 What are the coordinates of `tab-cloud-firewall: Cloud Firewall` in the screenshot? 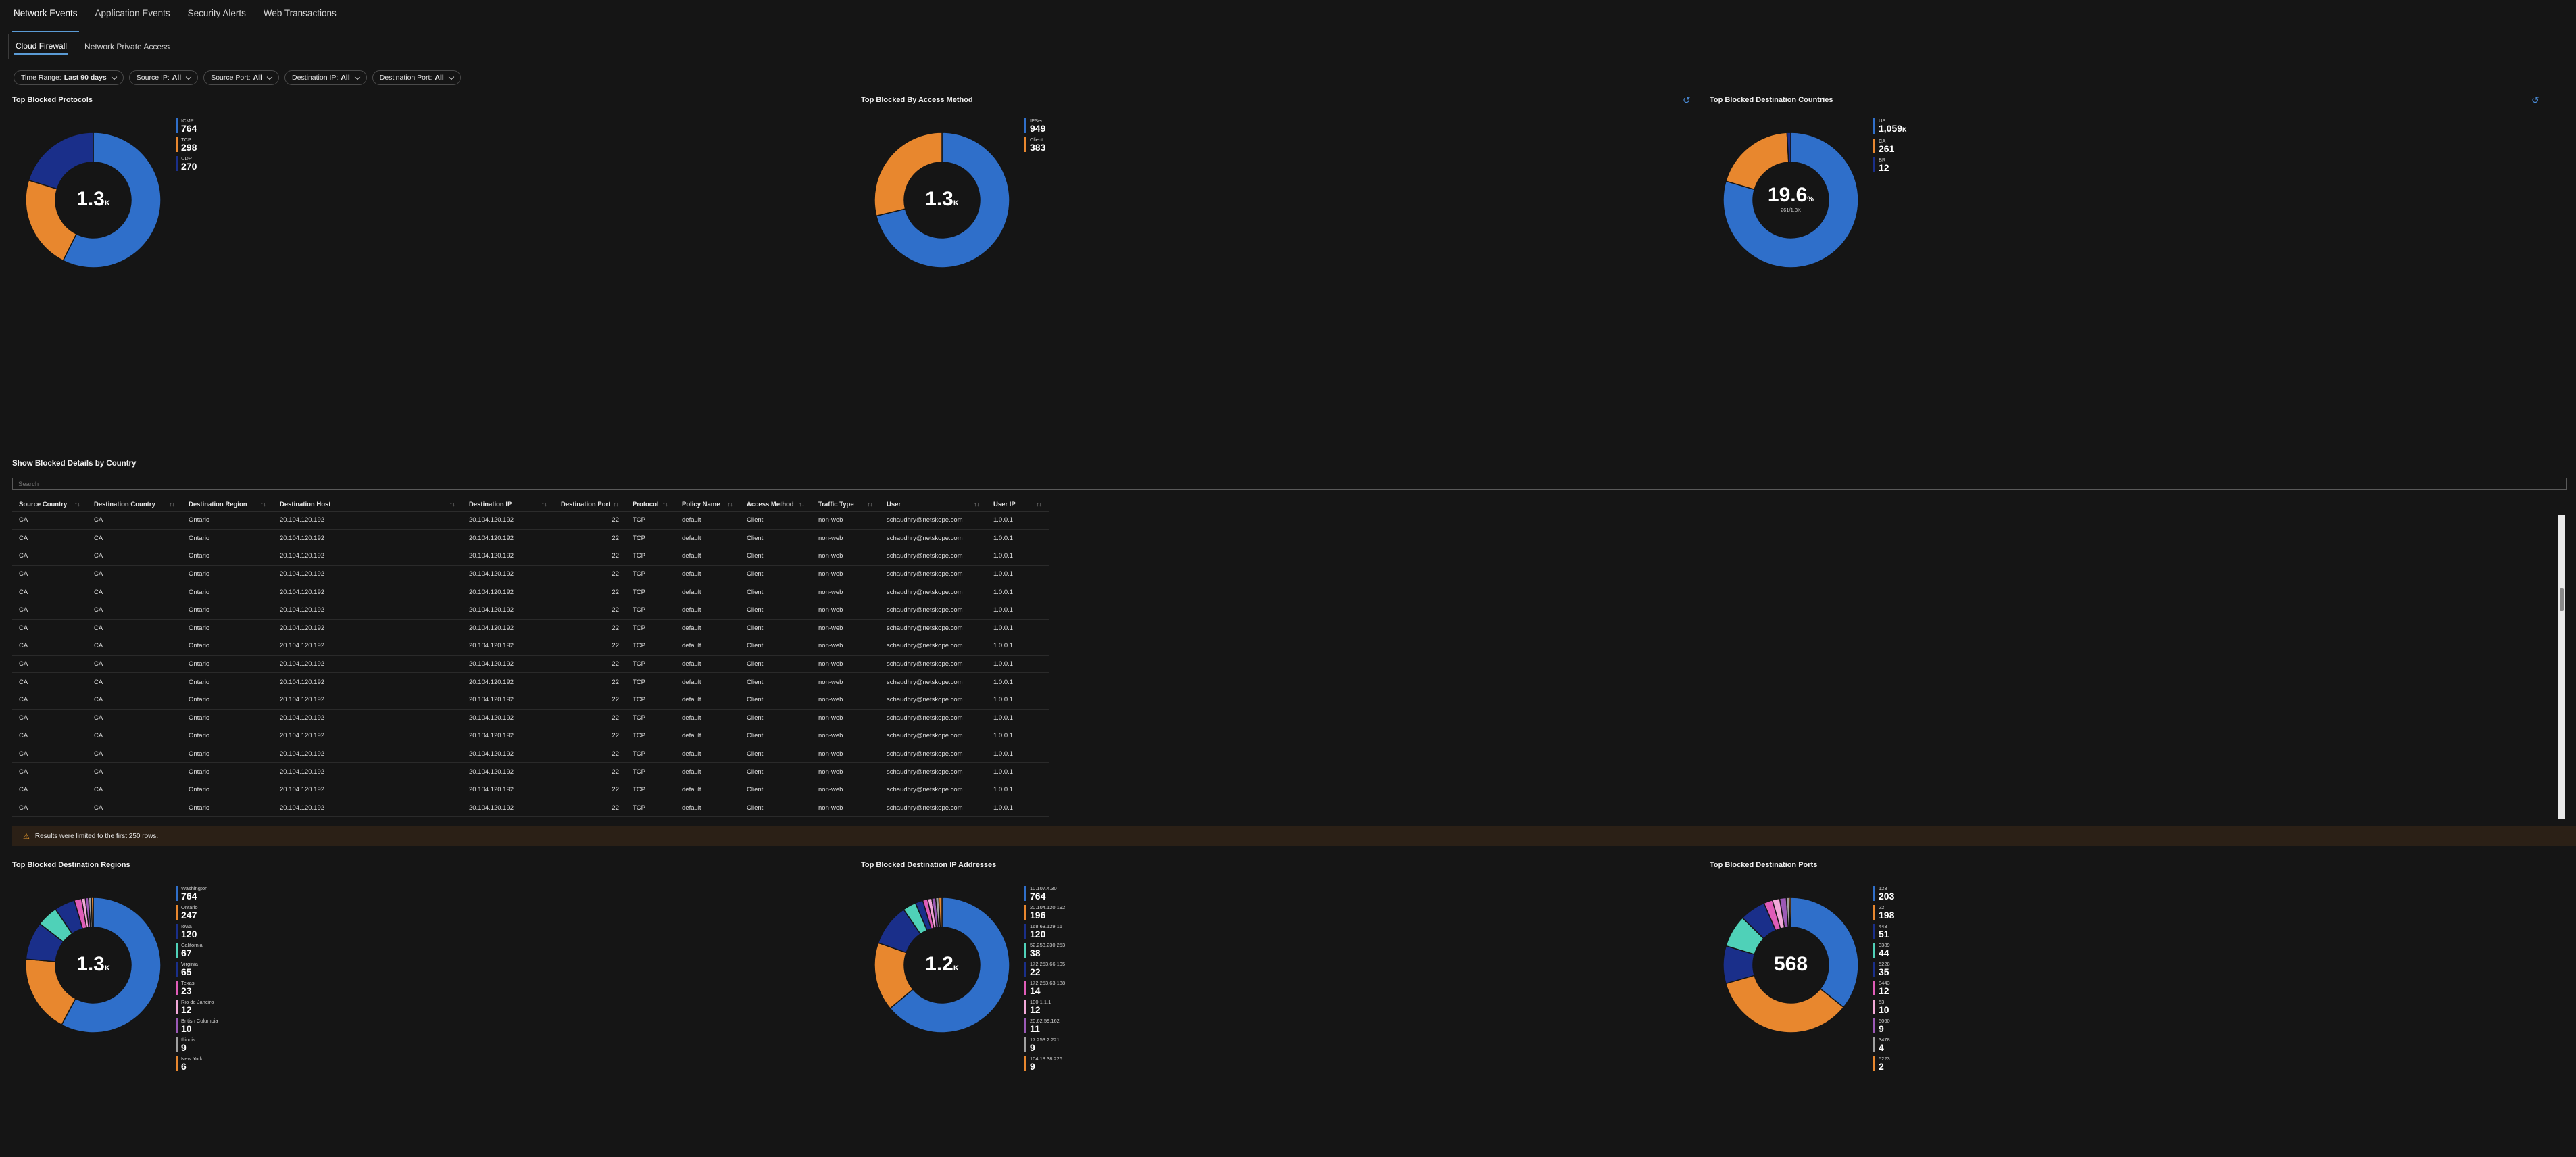 It's located at (42, 47).